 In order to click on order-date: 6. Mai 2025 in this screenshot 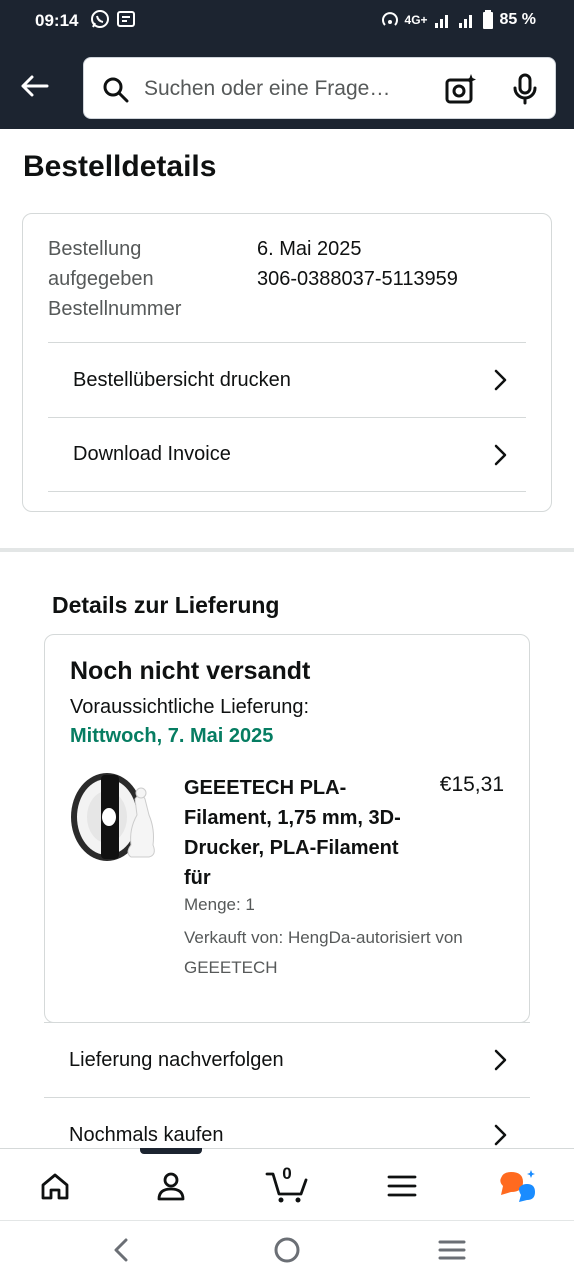, I will do `click(309, 249)`.